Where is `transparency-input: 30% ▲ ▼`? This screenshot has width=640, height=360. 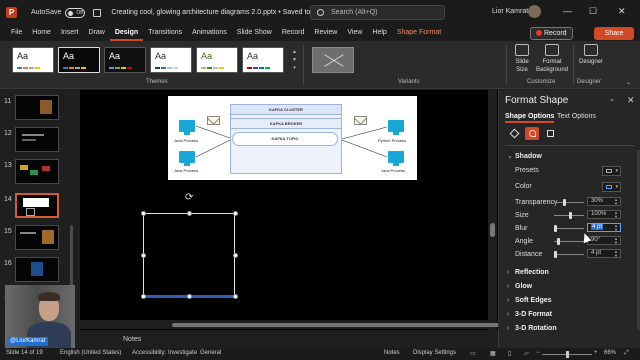
transparency-input: 30% ▲ ▼ is located at coordinates (604, 201).